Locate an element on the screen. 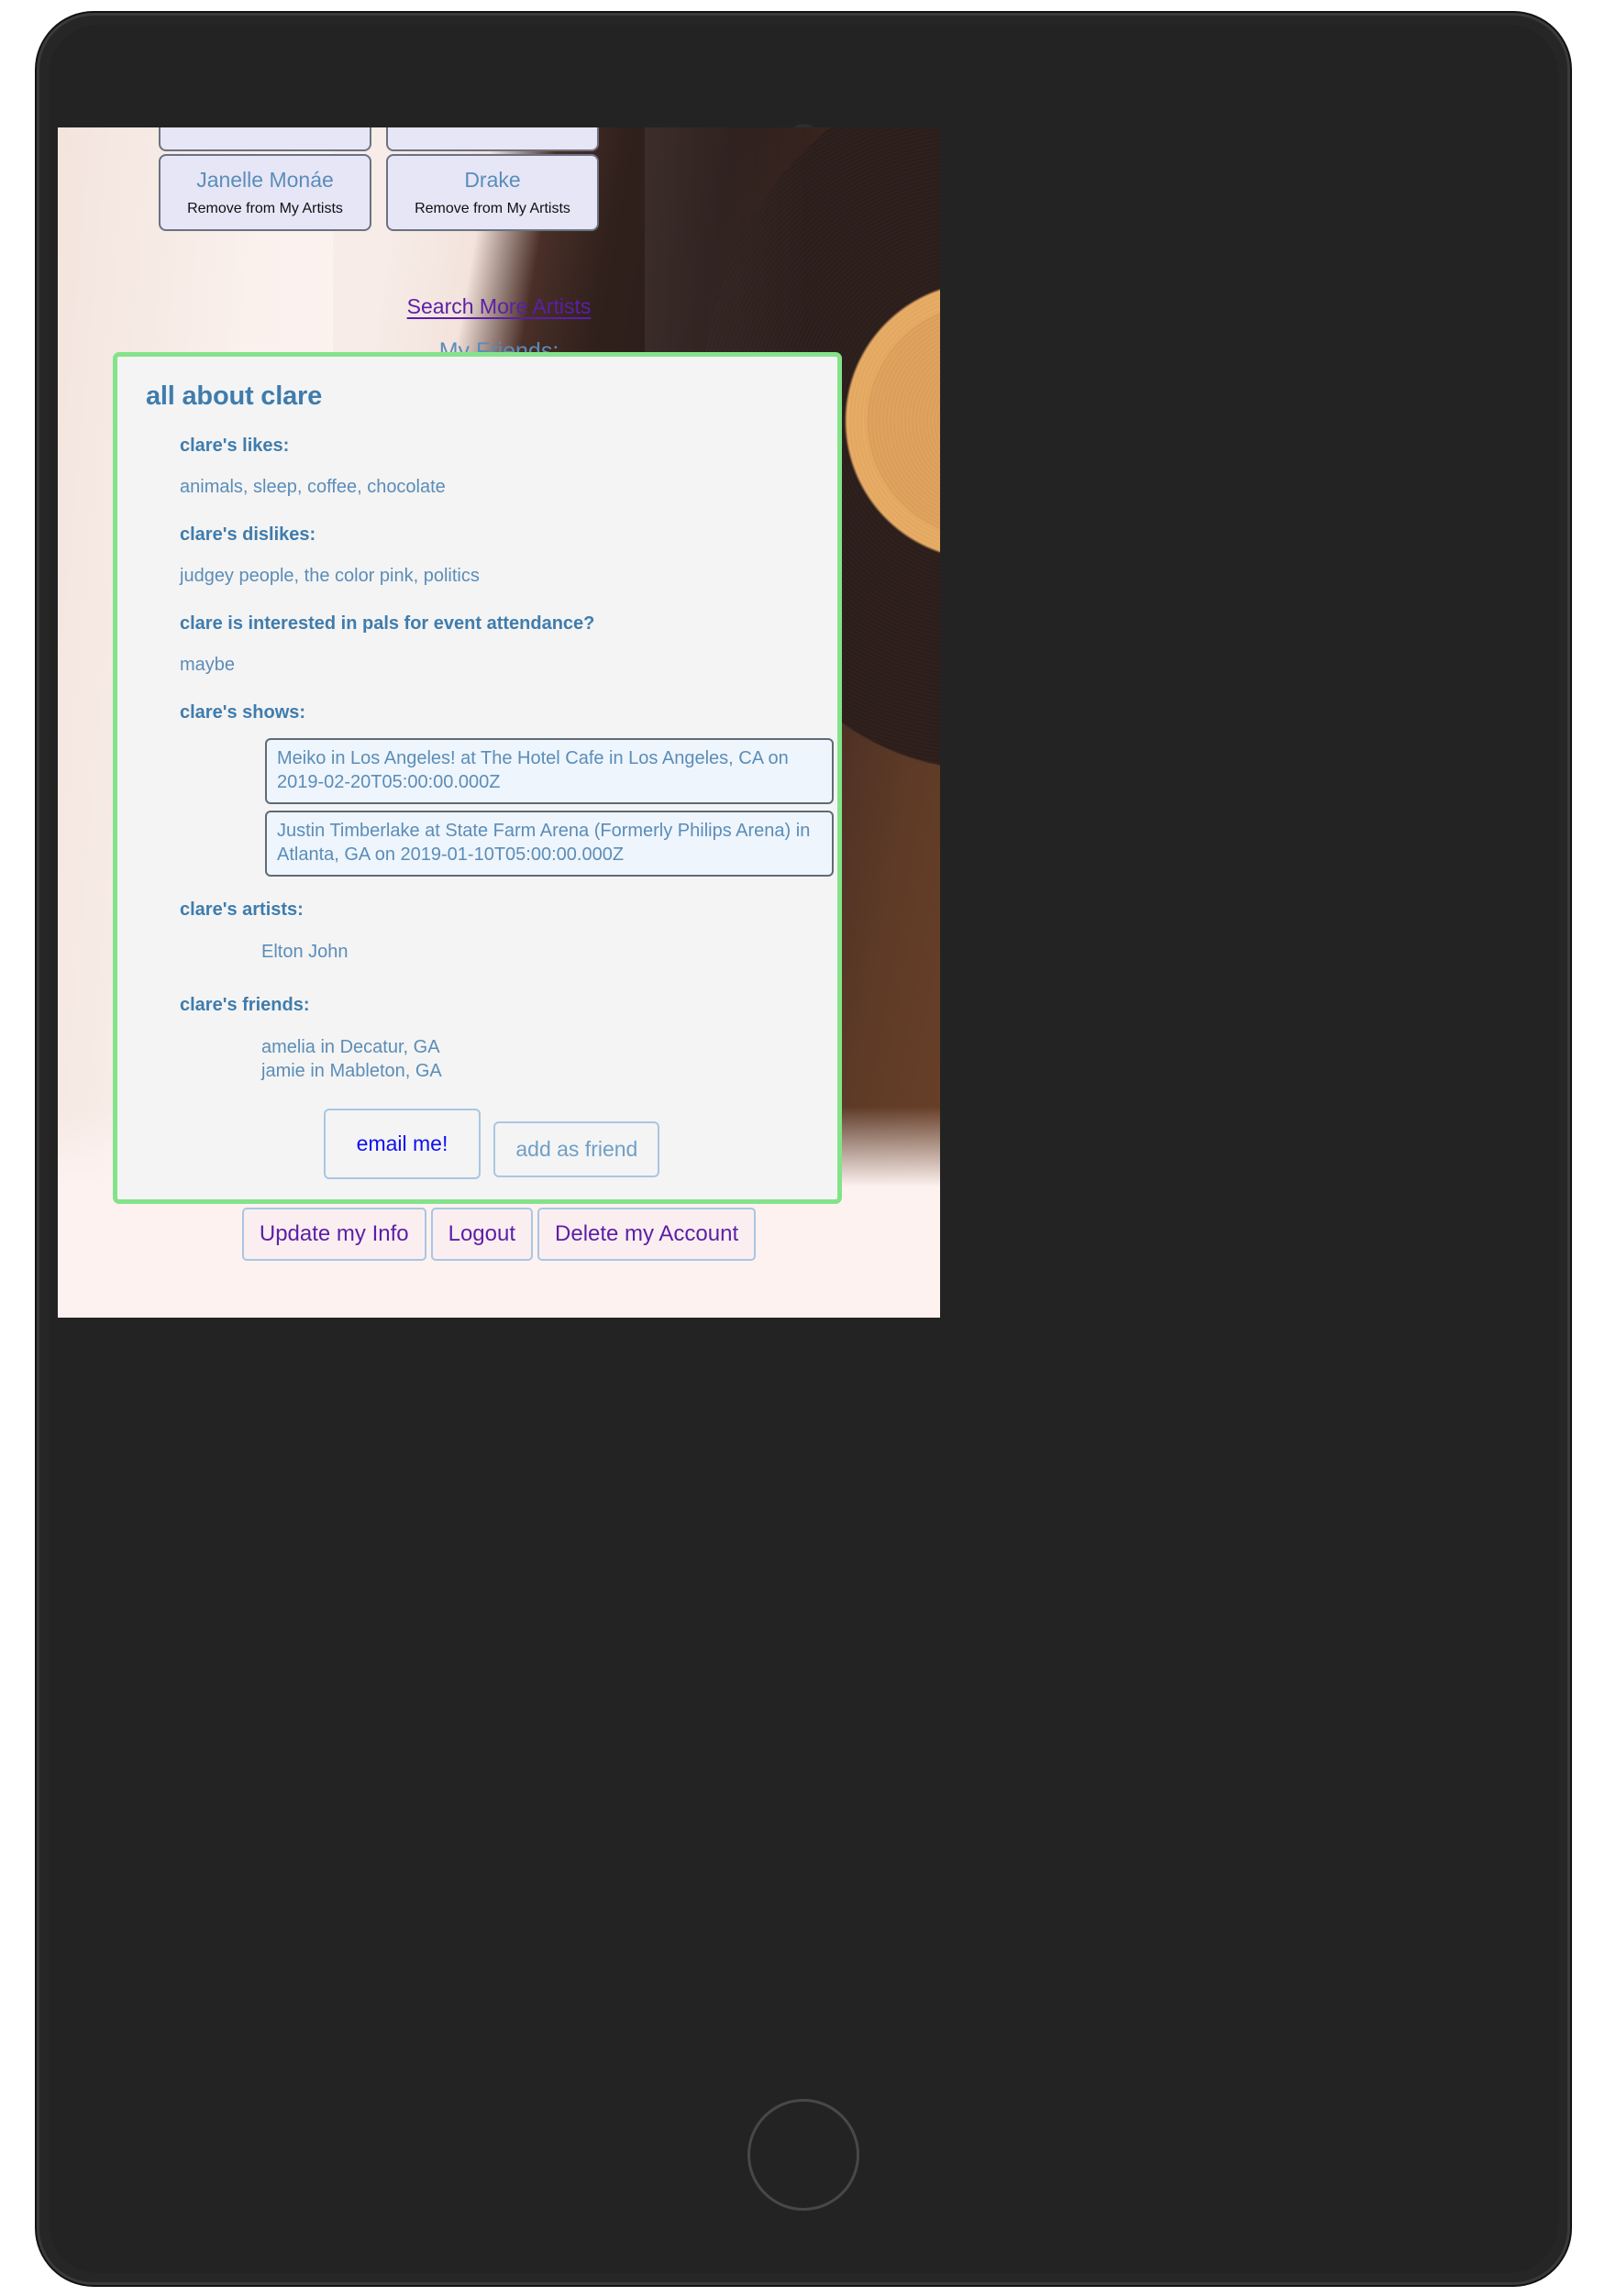 This screenshot has width=1605, height=2296. add-as-friend-button: add as friend is located at coordinates (576, 1149).